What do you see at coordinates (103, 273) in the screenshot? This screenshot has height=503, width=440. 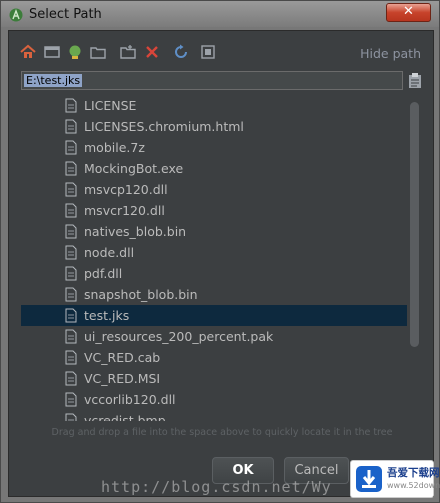 I see `file-name: pdf.dll` at bounding box center [103, 273].